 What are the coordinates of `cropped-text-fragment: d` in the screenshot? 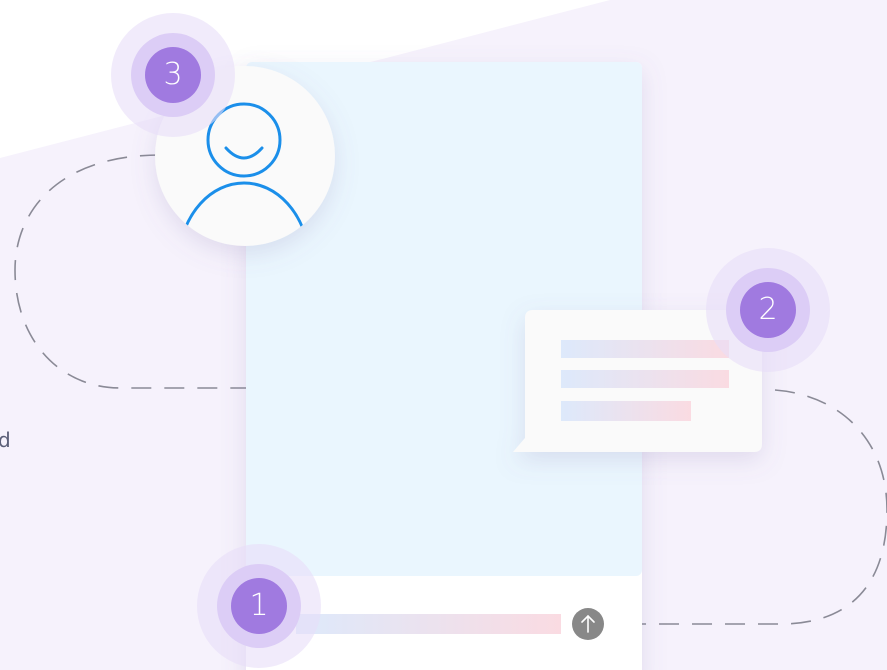 It's located at (5, 440).